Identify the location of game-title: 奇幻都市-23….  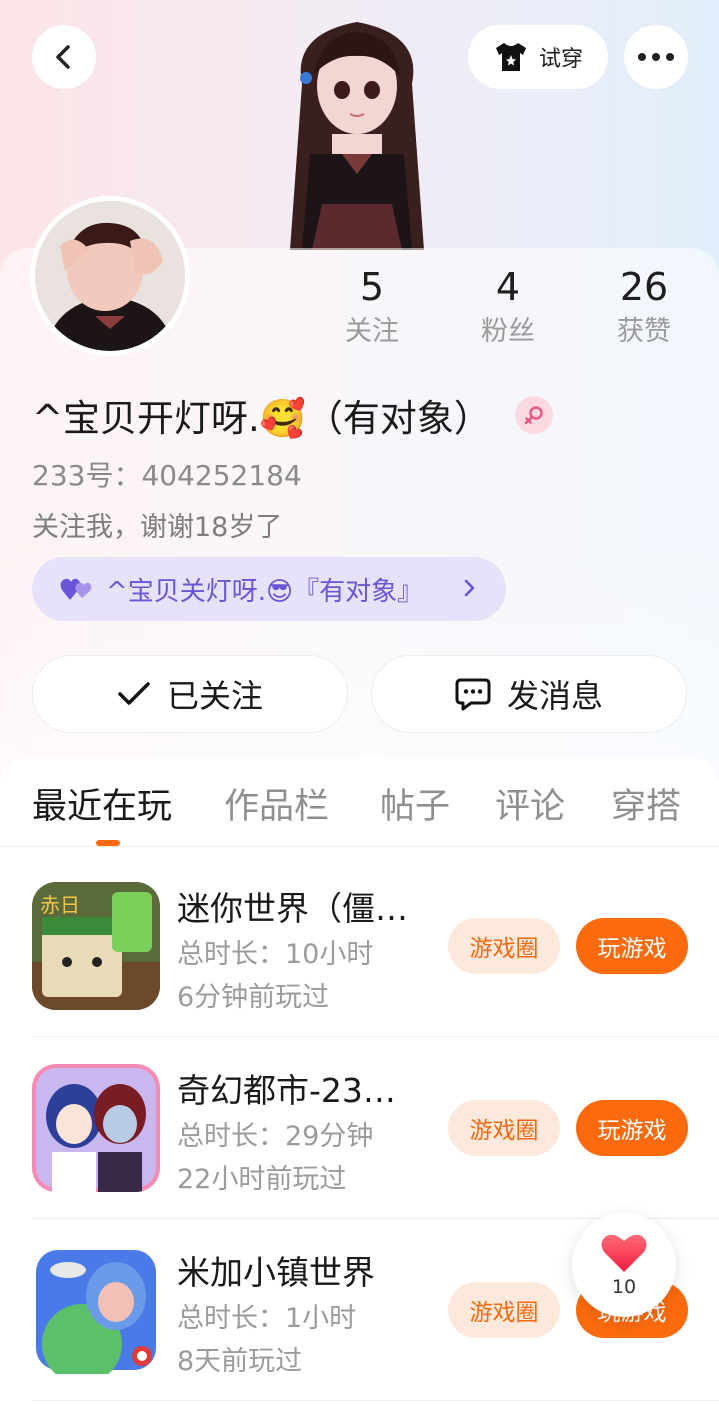
(286, 1090).